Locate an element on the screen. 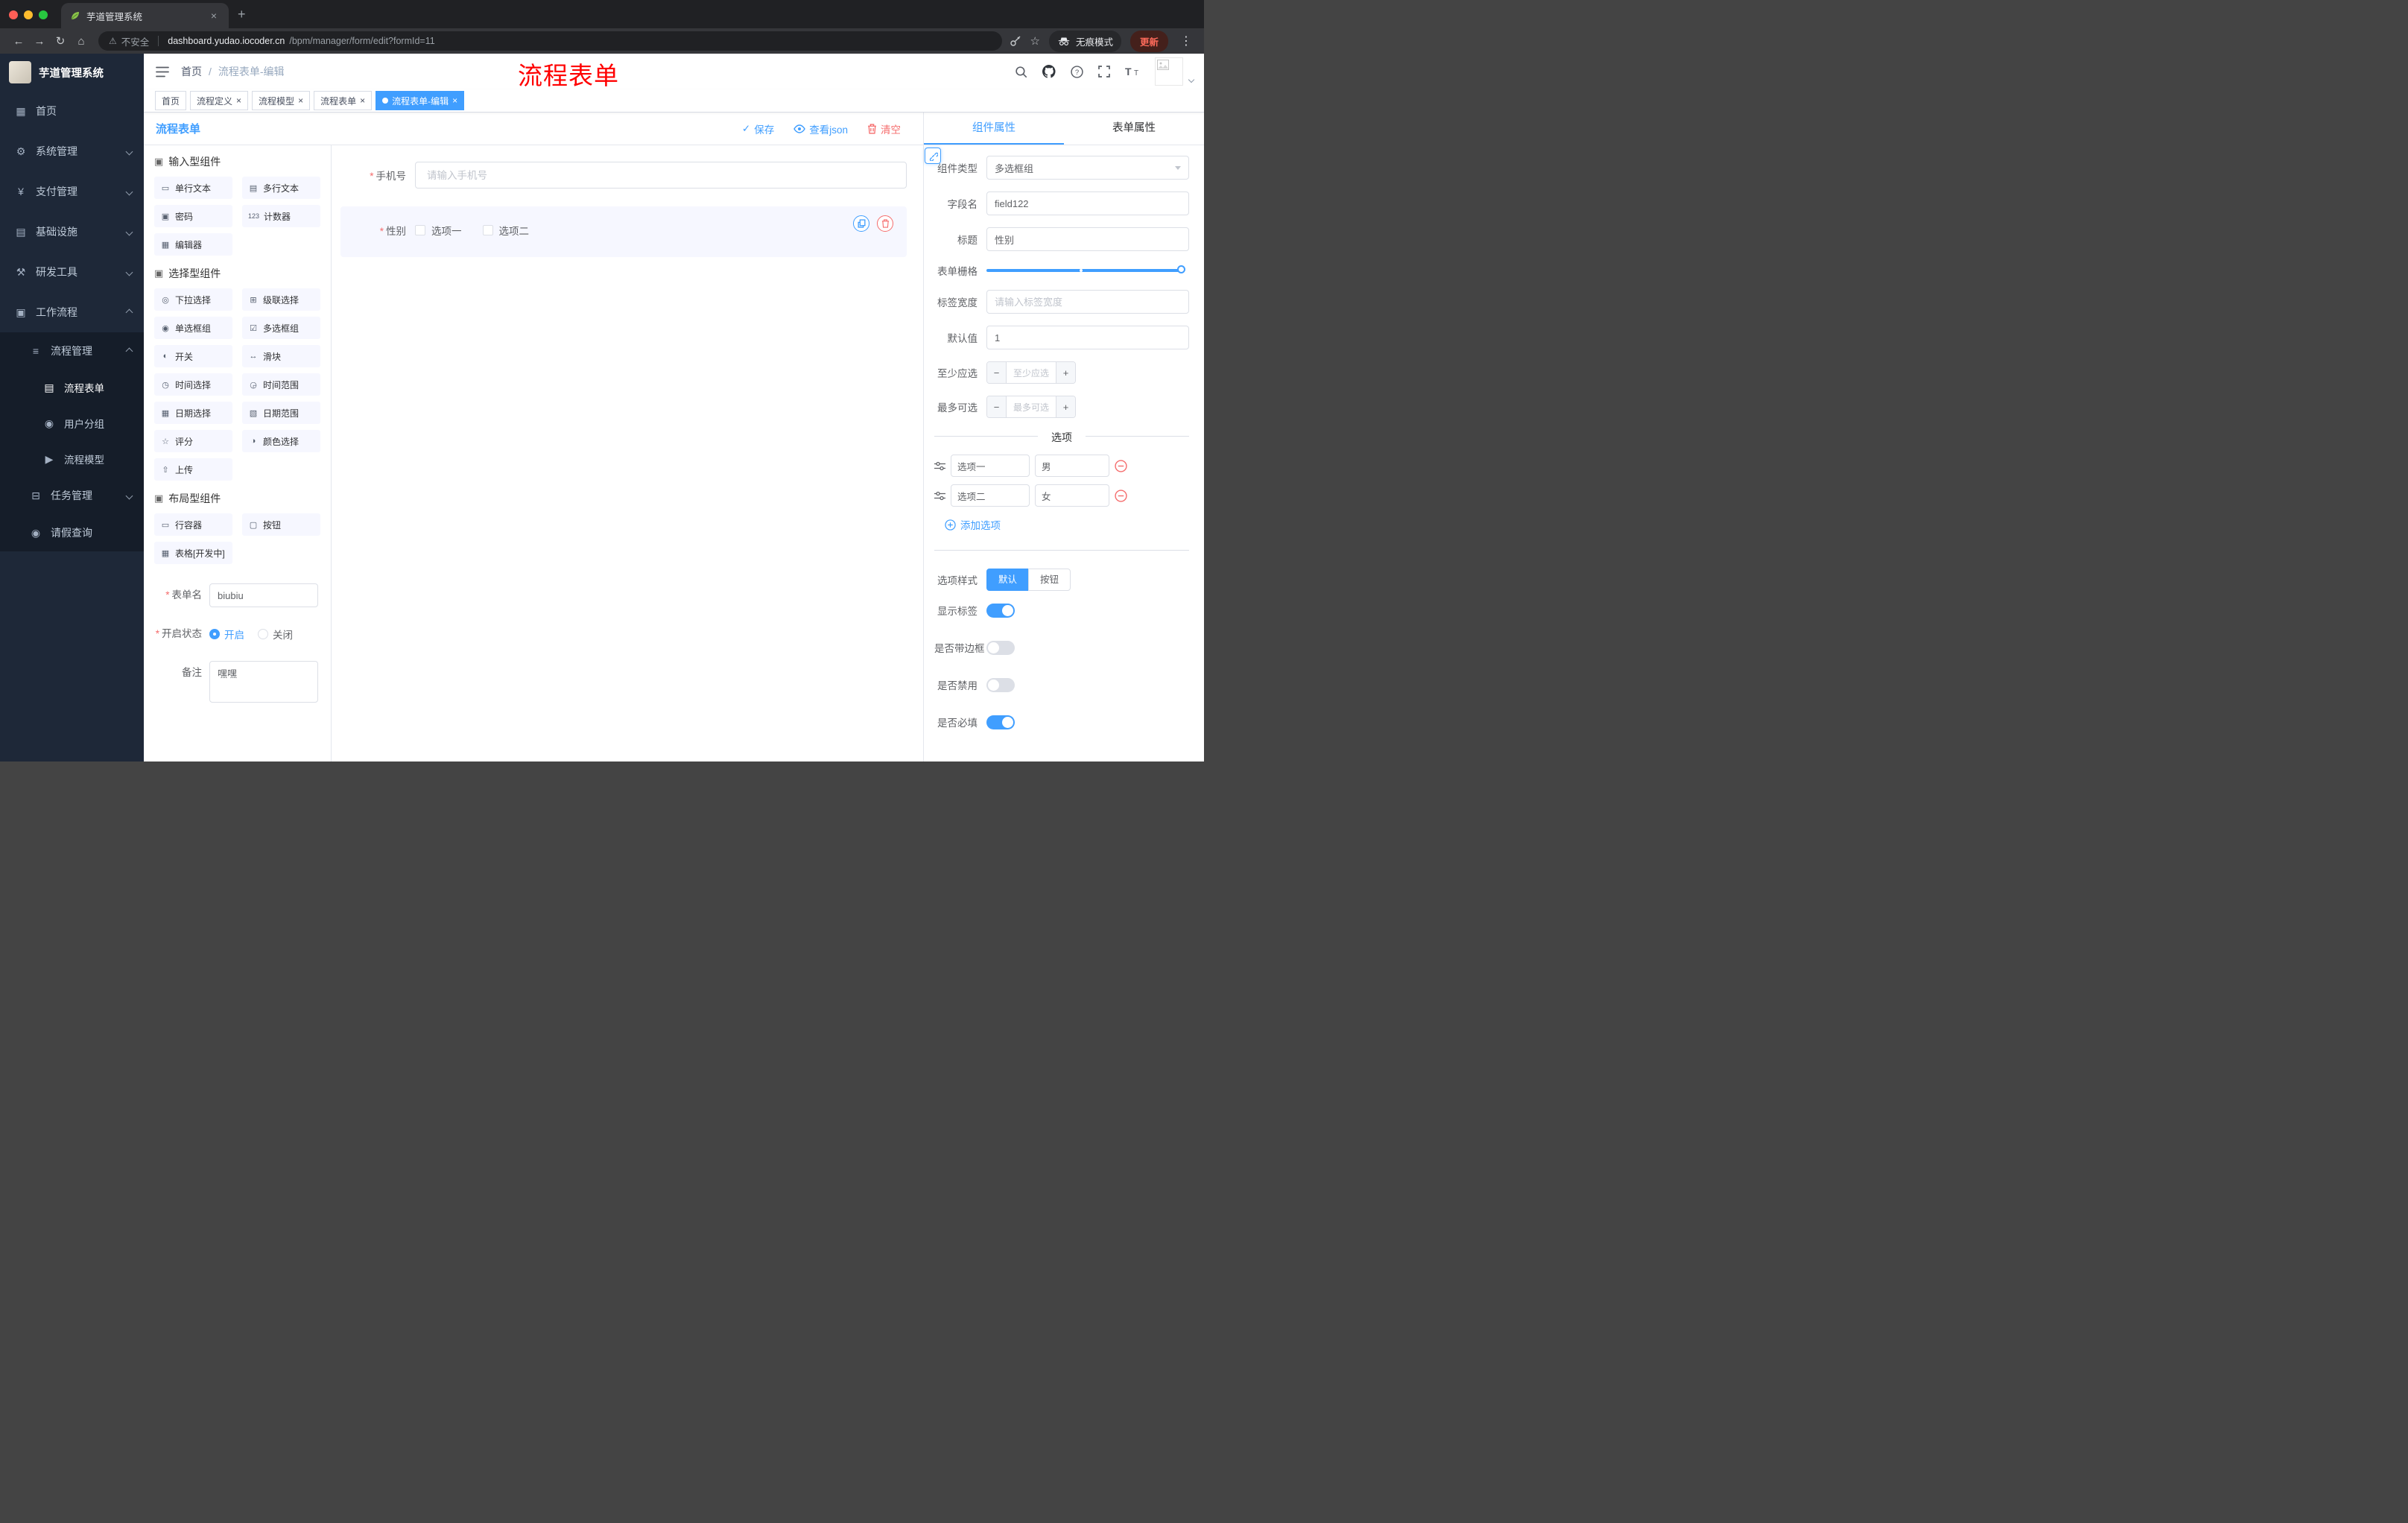 The image size is (2408, 1523). form-name-input is located at coordinates (263, 595).